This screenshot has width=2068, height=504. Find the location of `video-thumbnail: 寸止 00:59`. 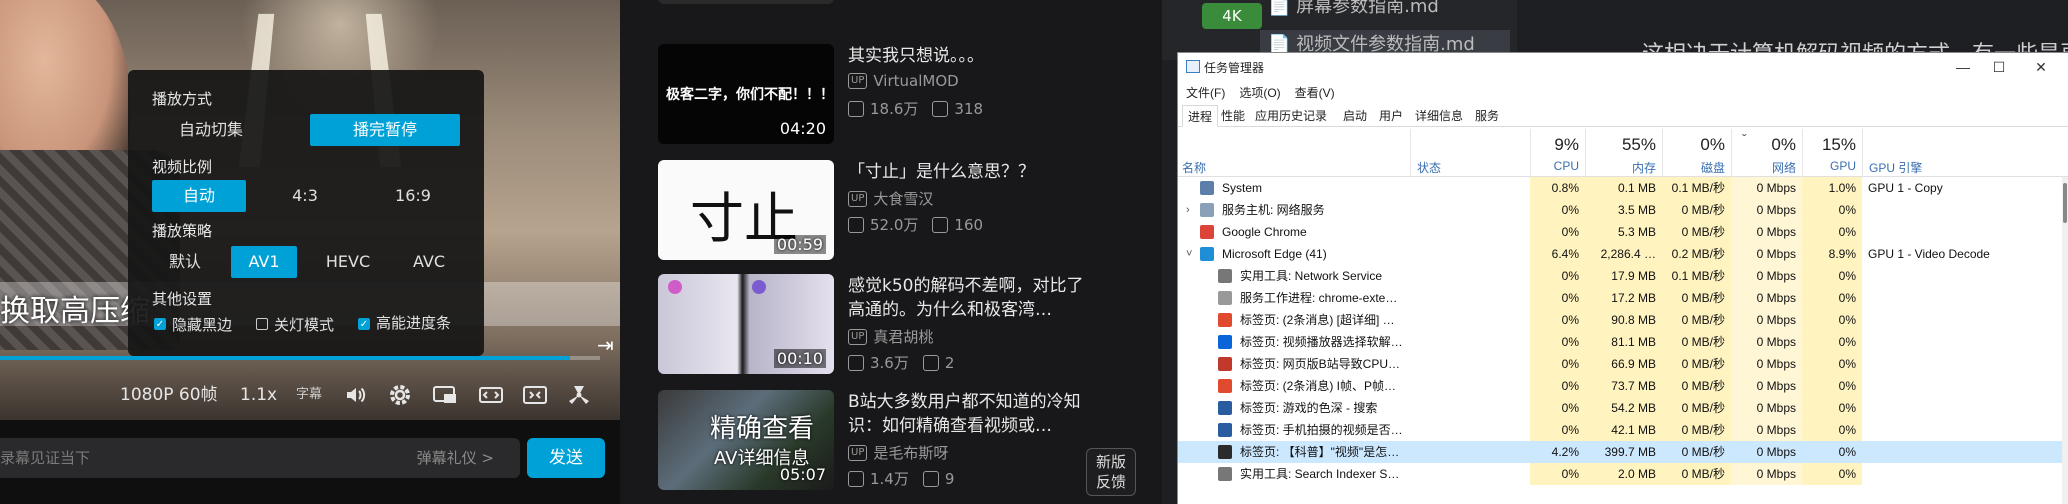

video-thumbnail: 寸止 00:59 is located at coordinates (746, 210).